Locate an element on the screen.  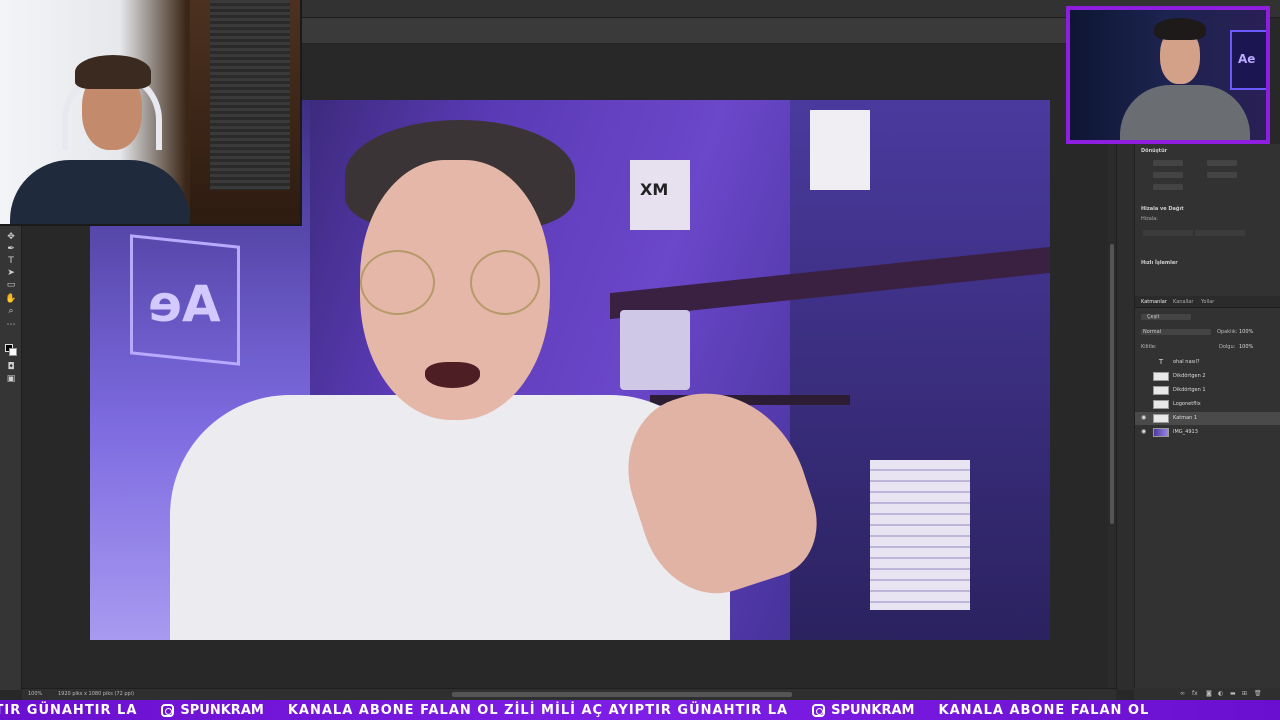
layer-name: Dikdörtgen 1 is located at coordinates (1189, 390).